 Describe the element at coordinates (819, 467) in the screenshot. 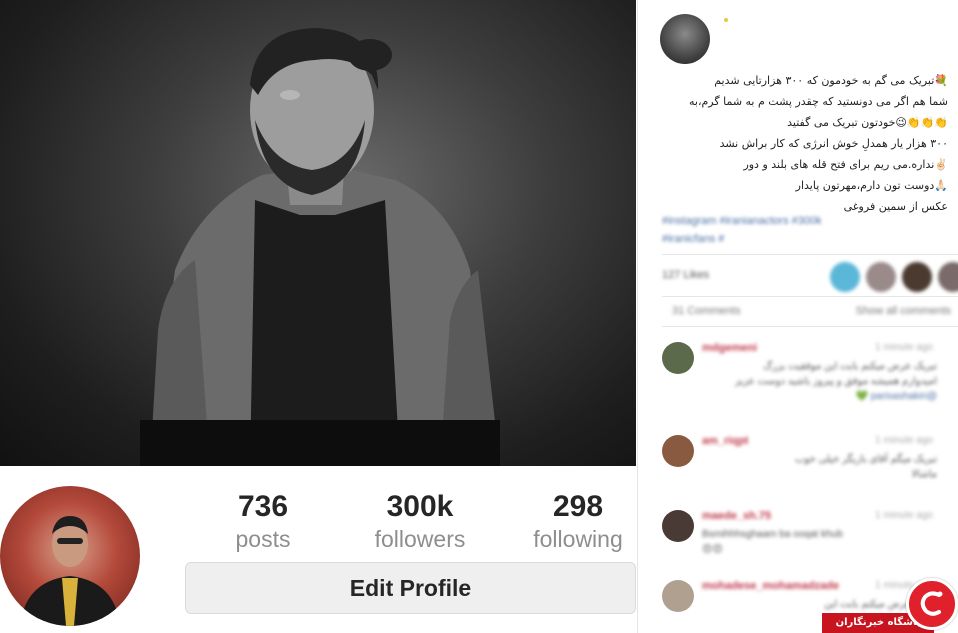

I see `comment-text: تبریک میگم آقای بازیگر خیلی خوب ماشالا` at that location.